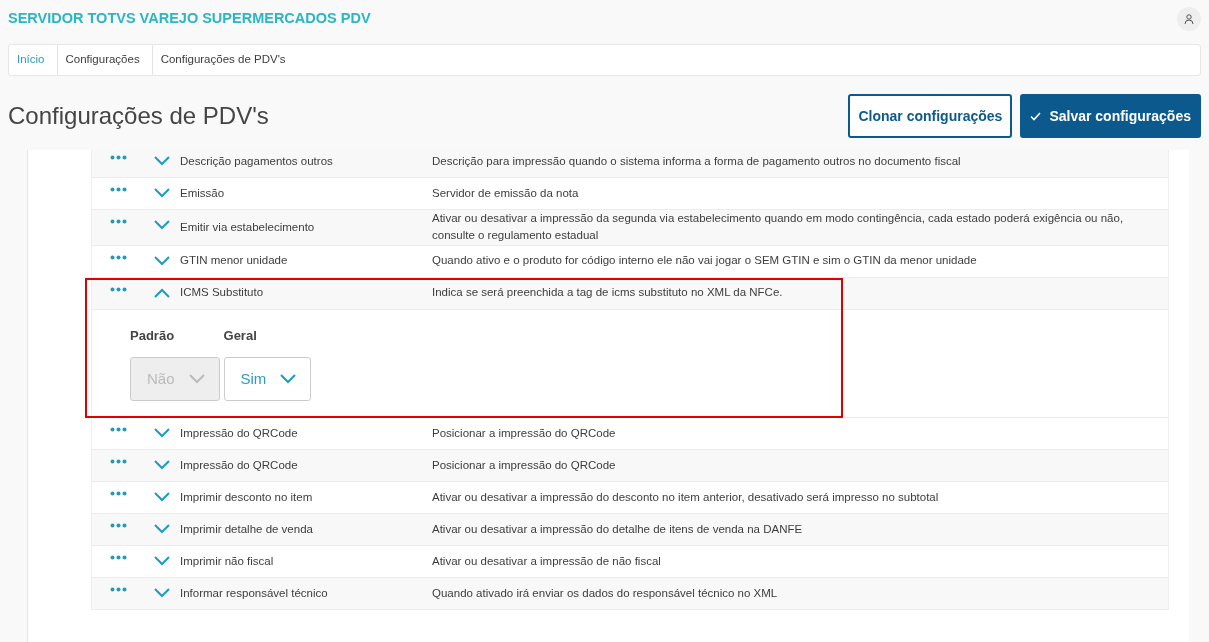 The height and width of the screenshot is (642, 1209). What do you see at coordinates (705, 261) in the screenshot?
I see `setting-description: Quando ativo e o produto for código interno ele não vai jogar o SEM GTIN e sim o GTIN da menor unidade` at bounding box center [705, 261].